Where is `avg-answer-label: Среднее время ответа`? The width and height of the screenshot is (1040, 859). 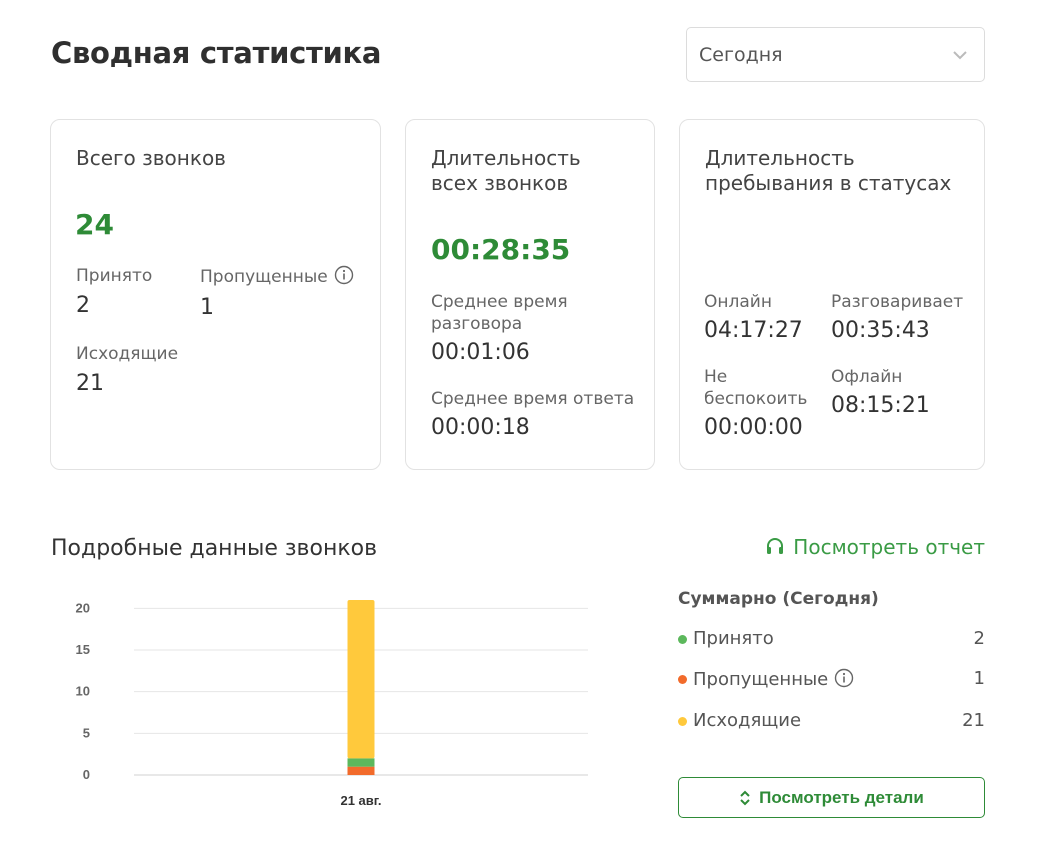
avg-answer-label: Среднее время ответа is located at coordinates (533, 399).